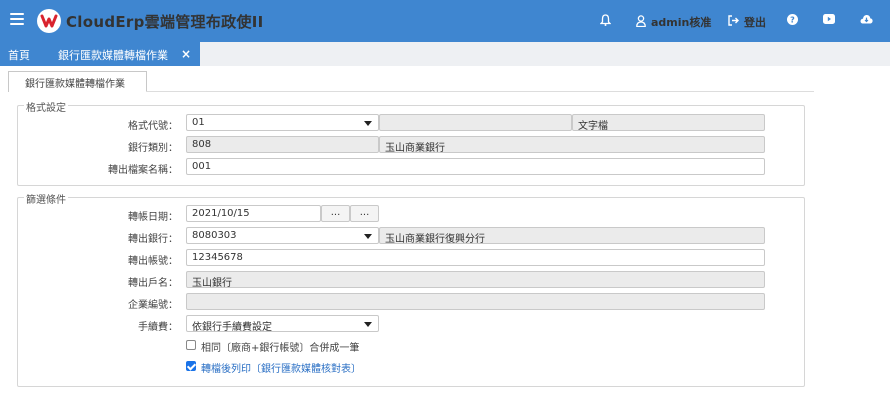 The height and width of the screenshot is (408, 890). I want to click on logout-label: 登出, so click(755, 22).